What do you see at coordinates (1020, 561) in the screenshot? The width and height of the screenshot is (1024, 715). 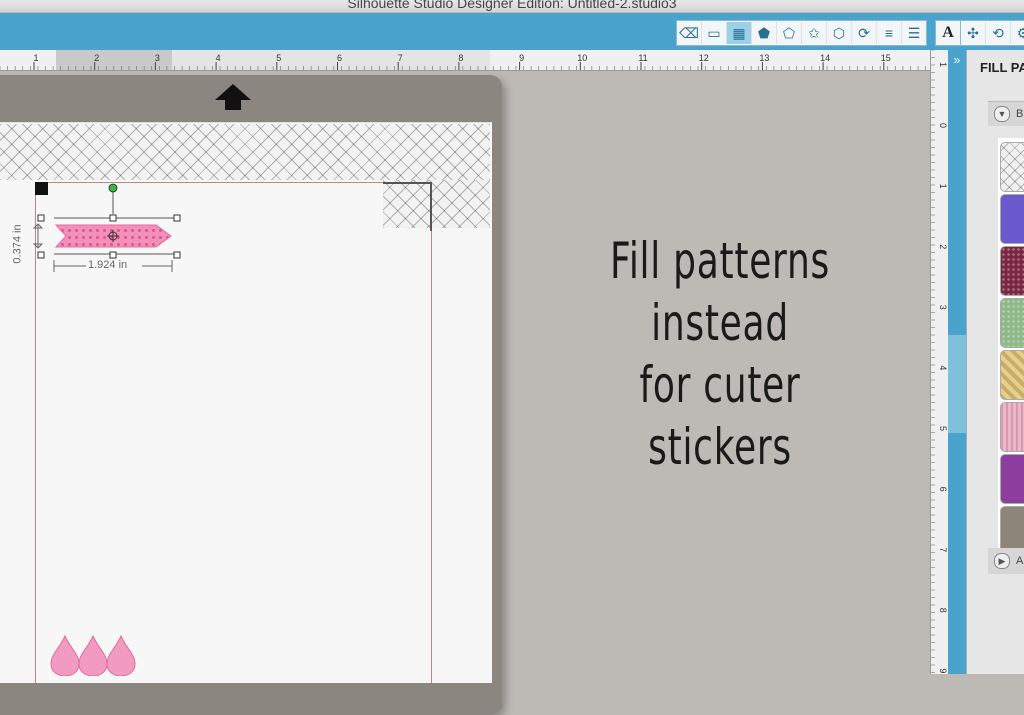 I see `section-label-2: A` at bounding box center [1020, 561].